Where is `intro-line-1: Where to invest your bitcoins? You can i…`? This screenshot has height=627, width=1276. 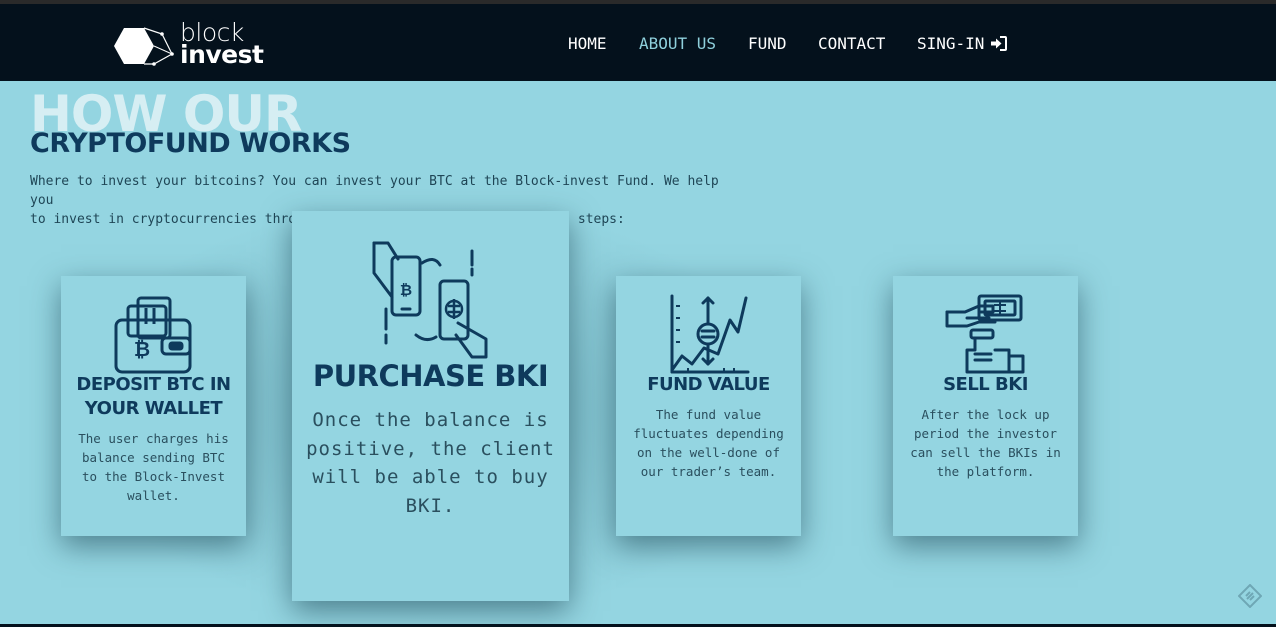 intro-line-1: Where to invest your bitcoins? You can i… is located at coordinates (374, 191).